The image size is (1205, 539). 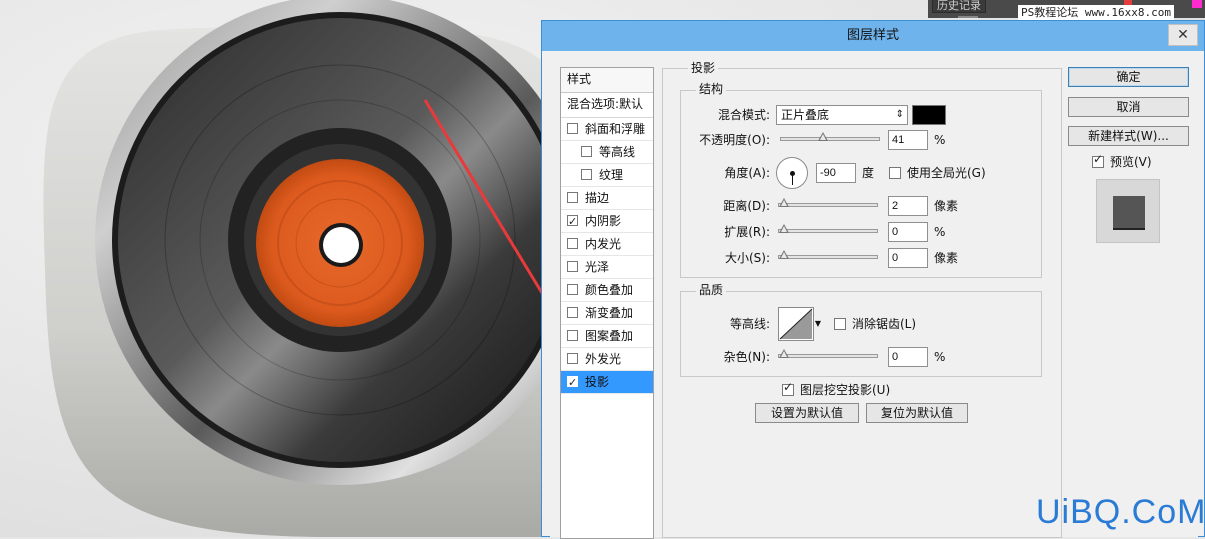 What do you see at coordinates (908, 258) in the screenshot?
I see `size-input` at bounding box center [908, 258].